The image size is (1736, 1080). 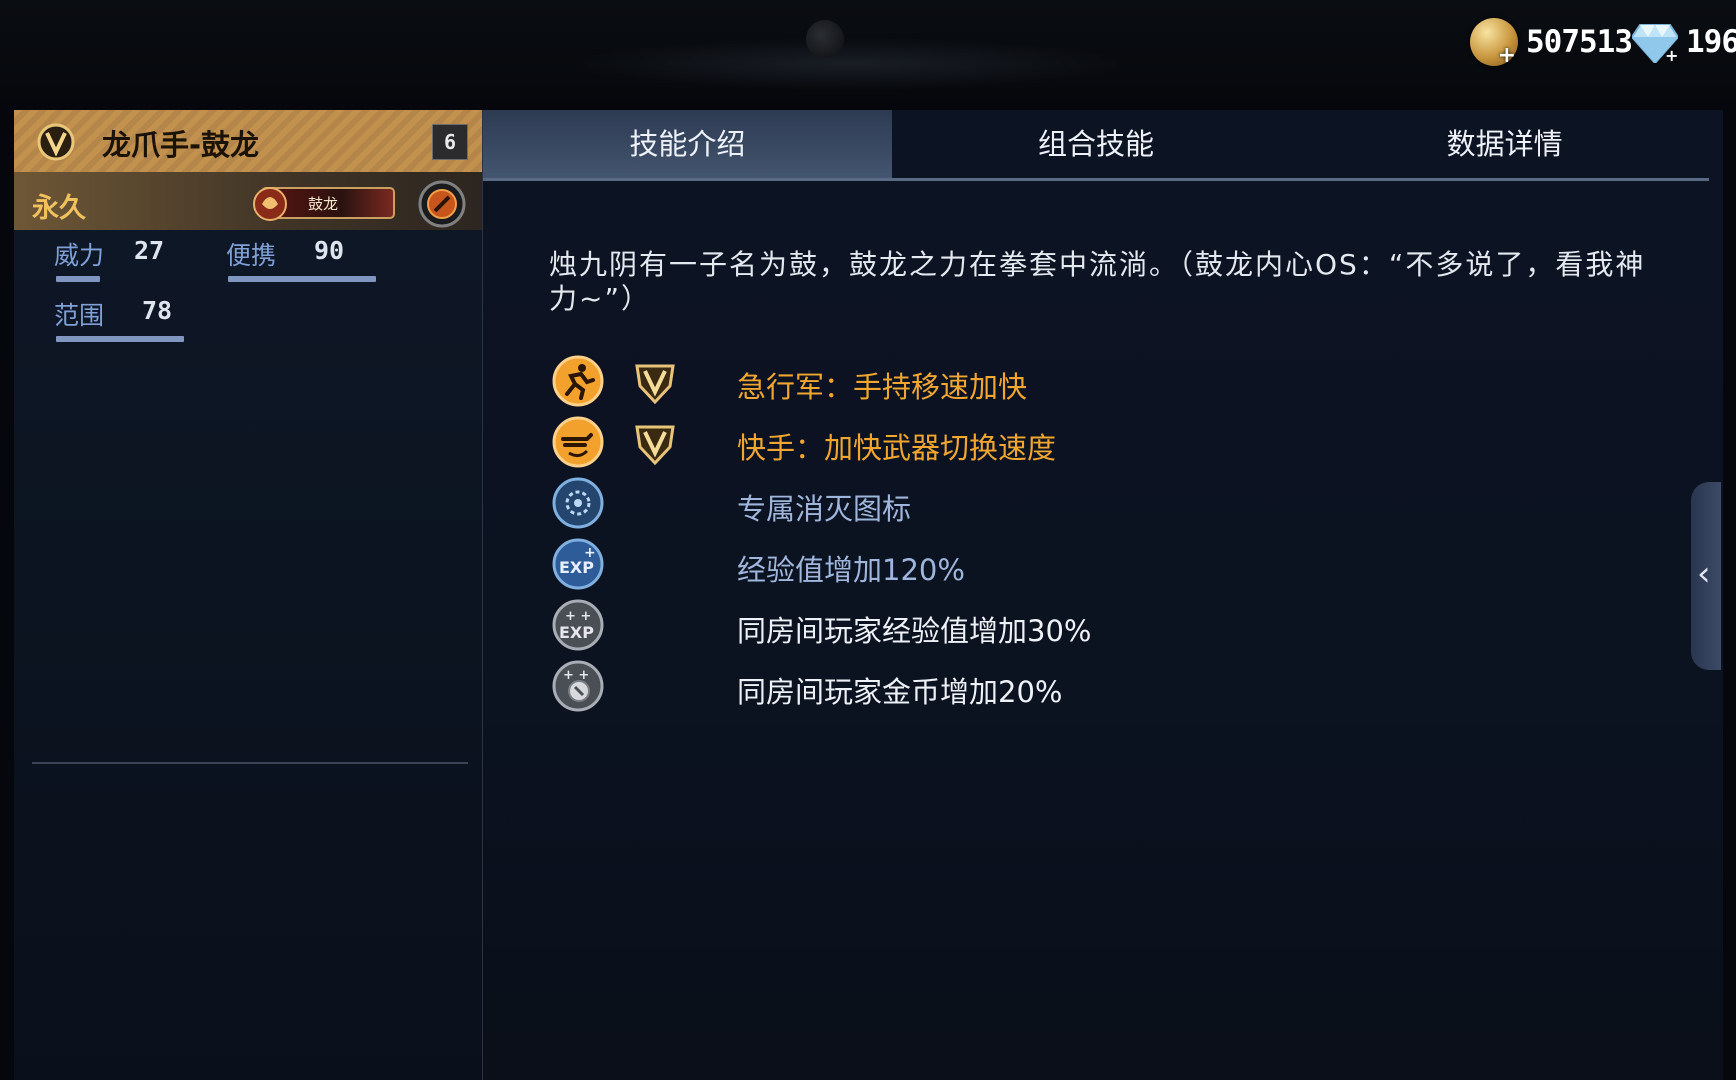 I want to click on room-exp-icon: EXP + +, so click(x=578, y=625).